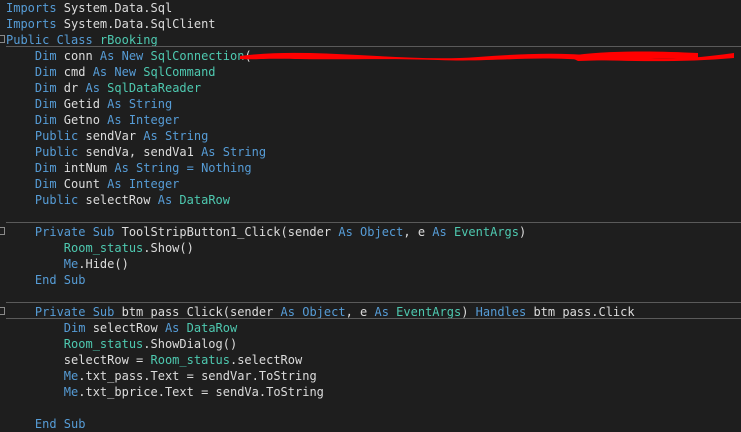 The image size is (741, 432). What do you see at coordinates (201, 392) in the screenshot?
I see `text-token: .txt_bprice.Text = sendVa.ToString` at bounding box center [201, 392].